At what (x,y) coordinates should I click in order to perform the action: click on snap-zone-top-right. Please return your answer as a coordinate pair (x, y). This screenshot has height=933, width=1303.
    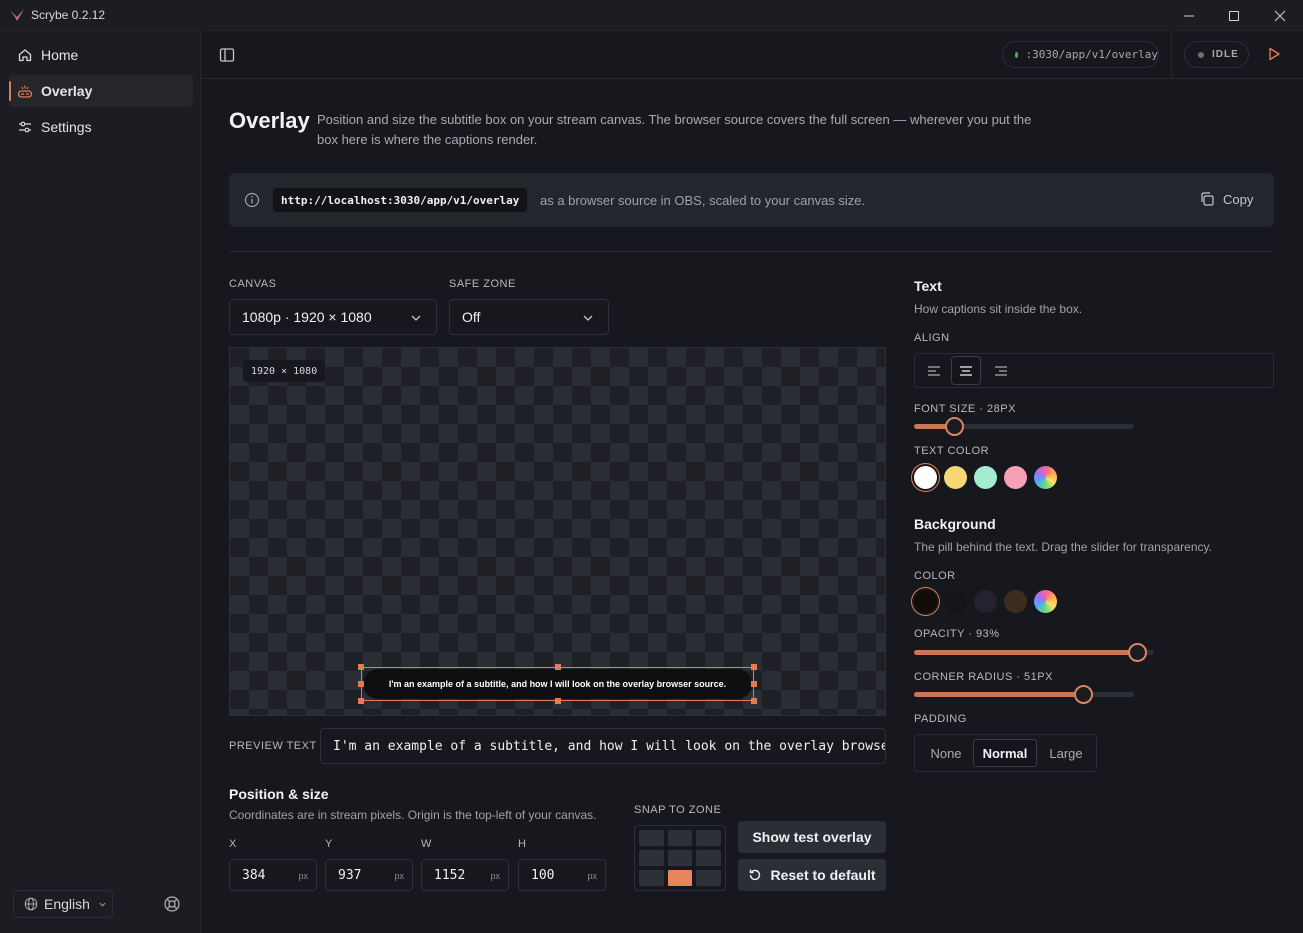
    Looking at the image, I should click on (708, 838).